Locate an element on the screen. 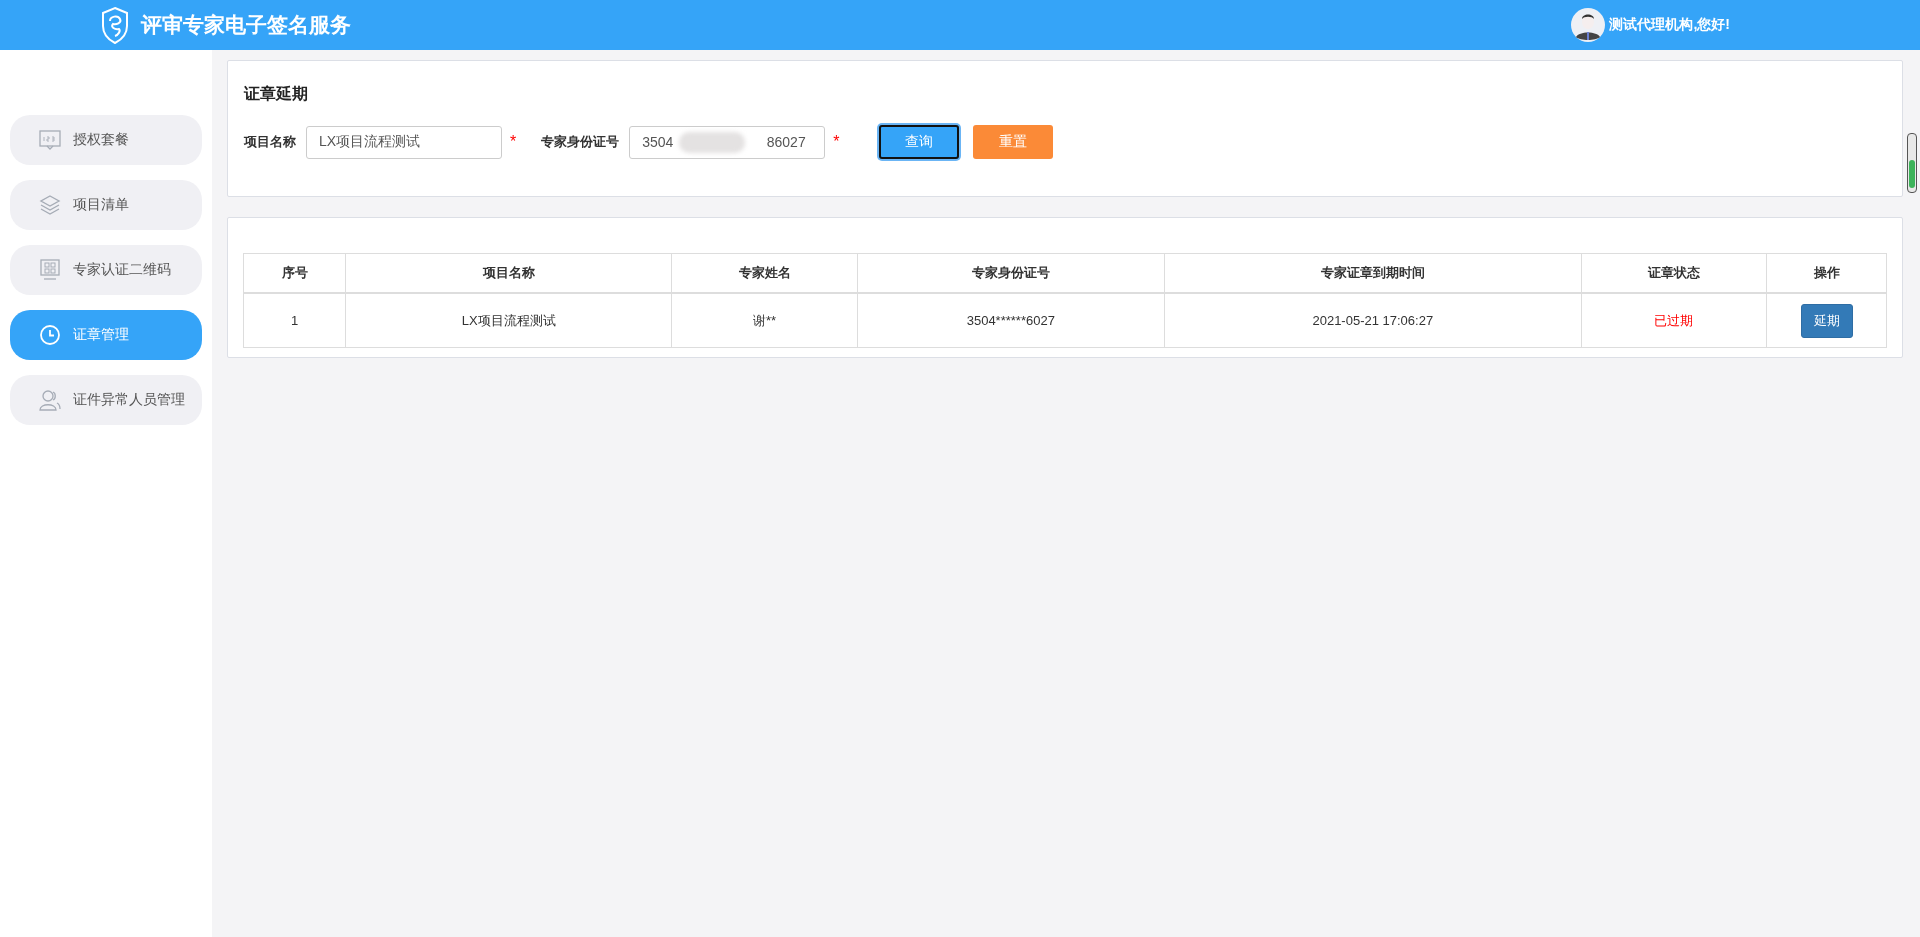  sidebar-item: 授权套餐 is located at coordinates (106, 140).